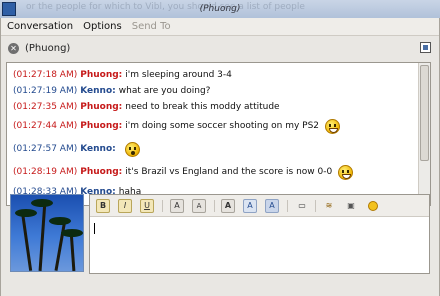 The image size is (440, 296). Describe the element at coordinates (45, 172) in the screenshot. I see `message-timestamp: (01:28:19 AM)` at that location.